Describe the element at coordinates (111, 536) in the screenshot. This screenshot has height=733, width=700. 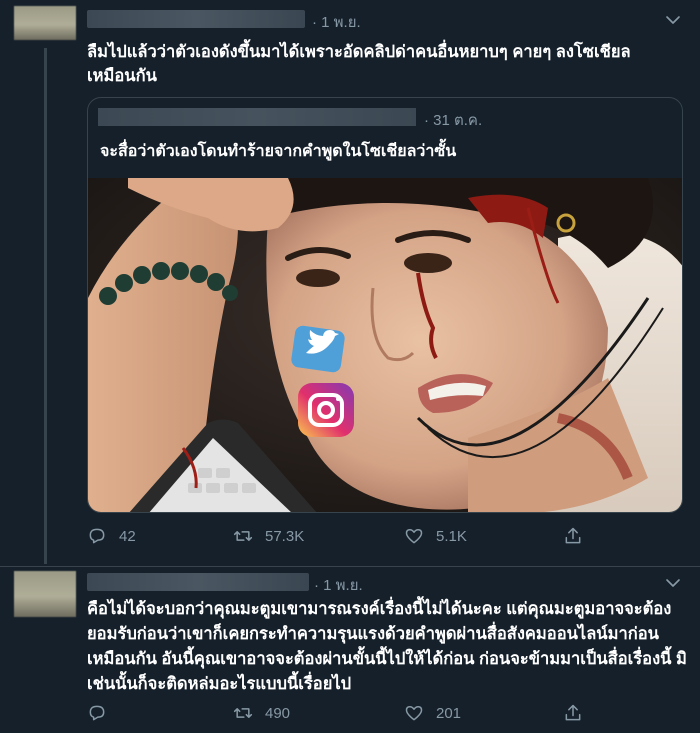
I see `reply-button: 42` at that location.